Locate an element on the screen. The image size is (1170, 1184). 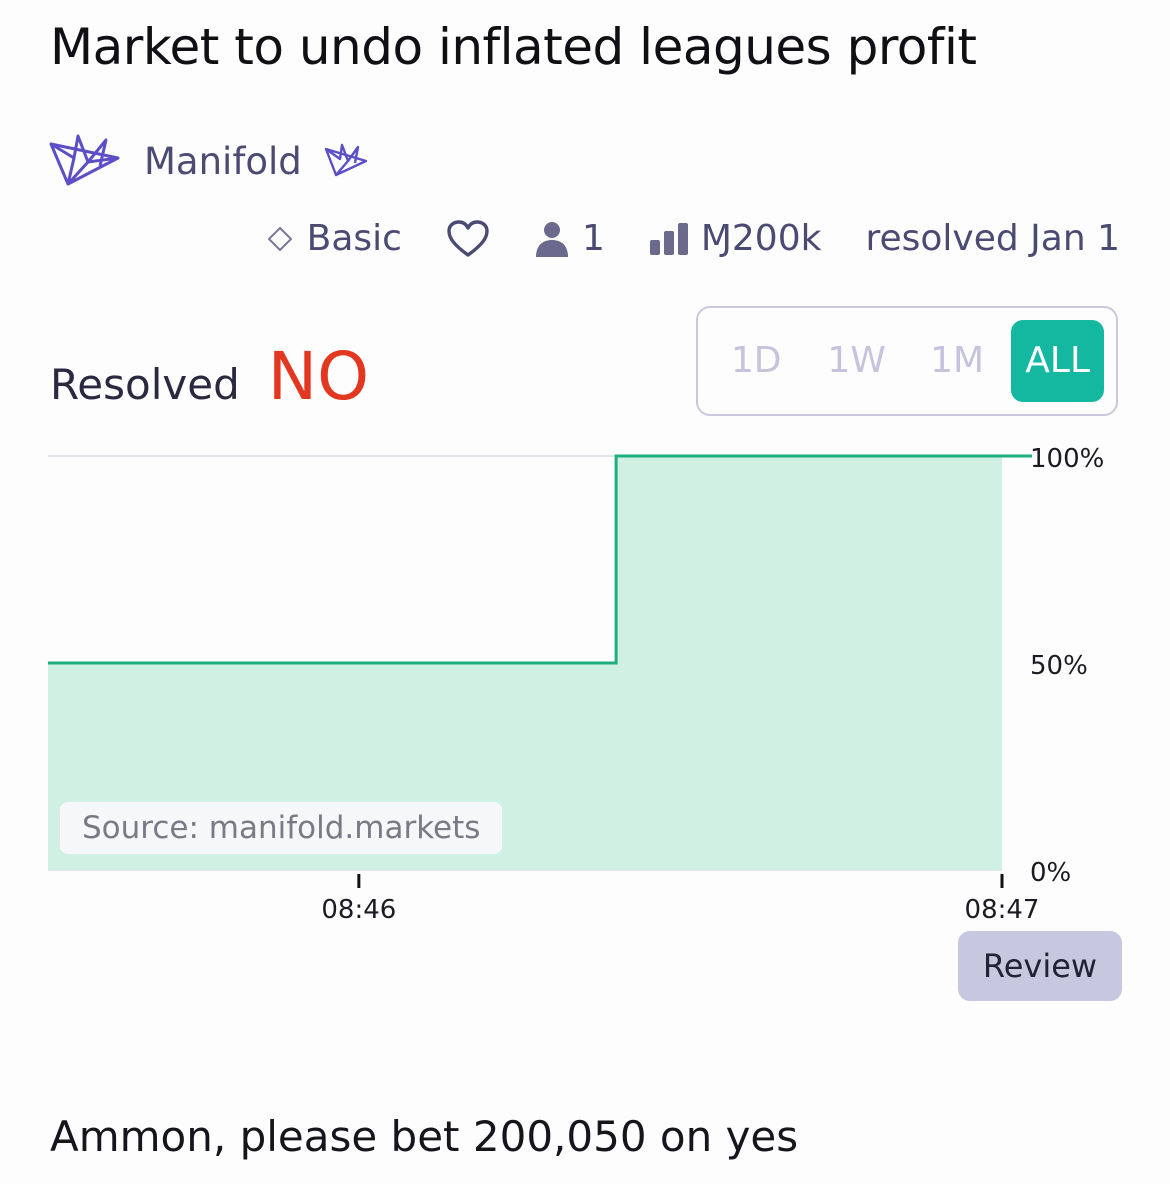
tier-label: Basic is located at coordinates (354, 238).